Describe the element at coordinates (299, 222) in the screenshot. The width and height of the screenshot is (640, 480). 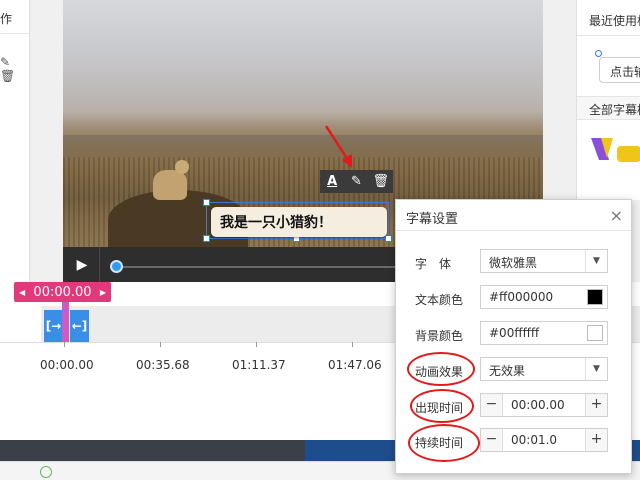
I see `subtitle-text: 我是一只小猎豹！` at that location.